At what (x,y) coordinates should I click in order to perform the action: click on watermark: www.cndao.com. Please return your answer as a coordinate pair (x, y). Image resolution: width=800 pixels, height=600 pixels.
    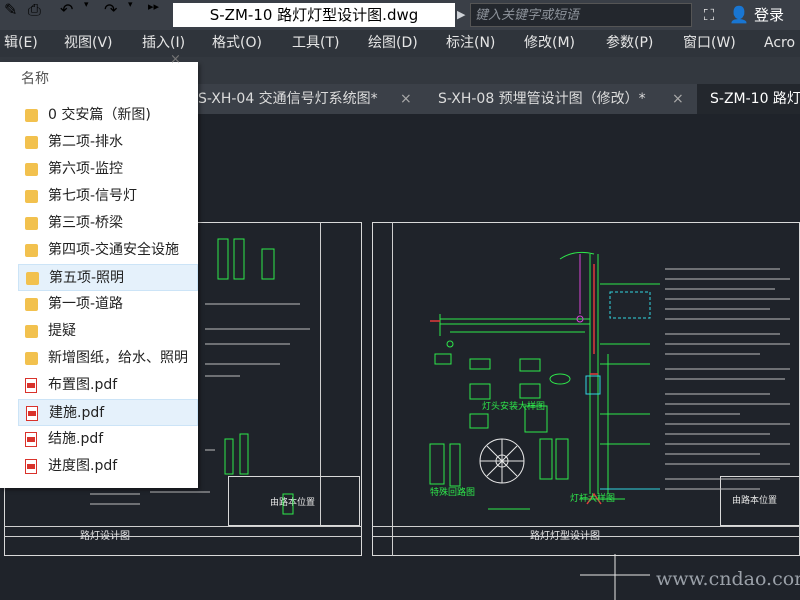
    Looking at the image, I should click on (728, 579).